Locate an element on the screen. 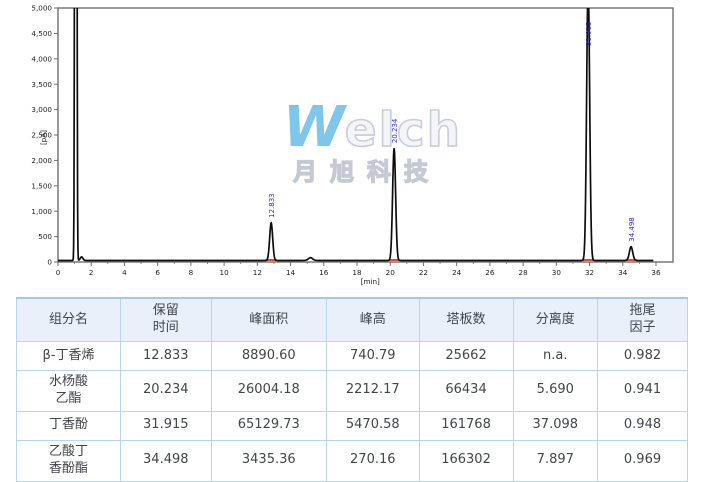  value-cell: 31.915 is located at coordinates (166, 425).